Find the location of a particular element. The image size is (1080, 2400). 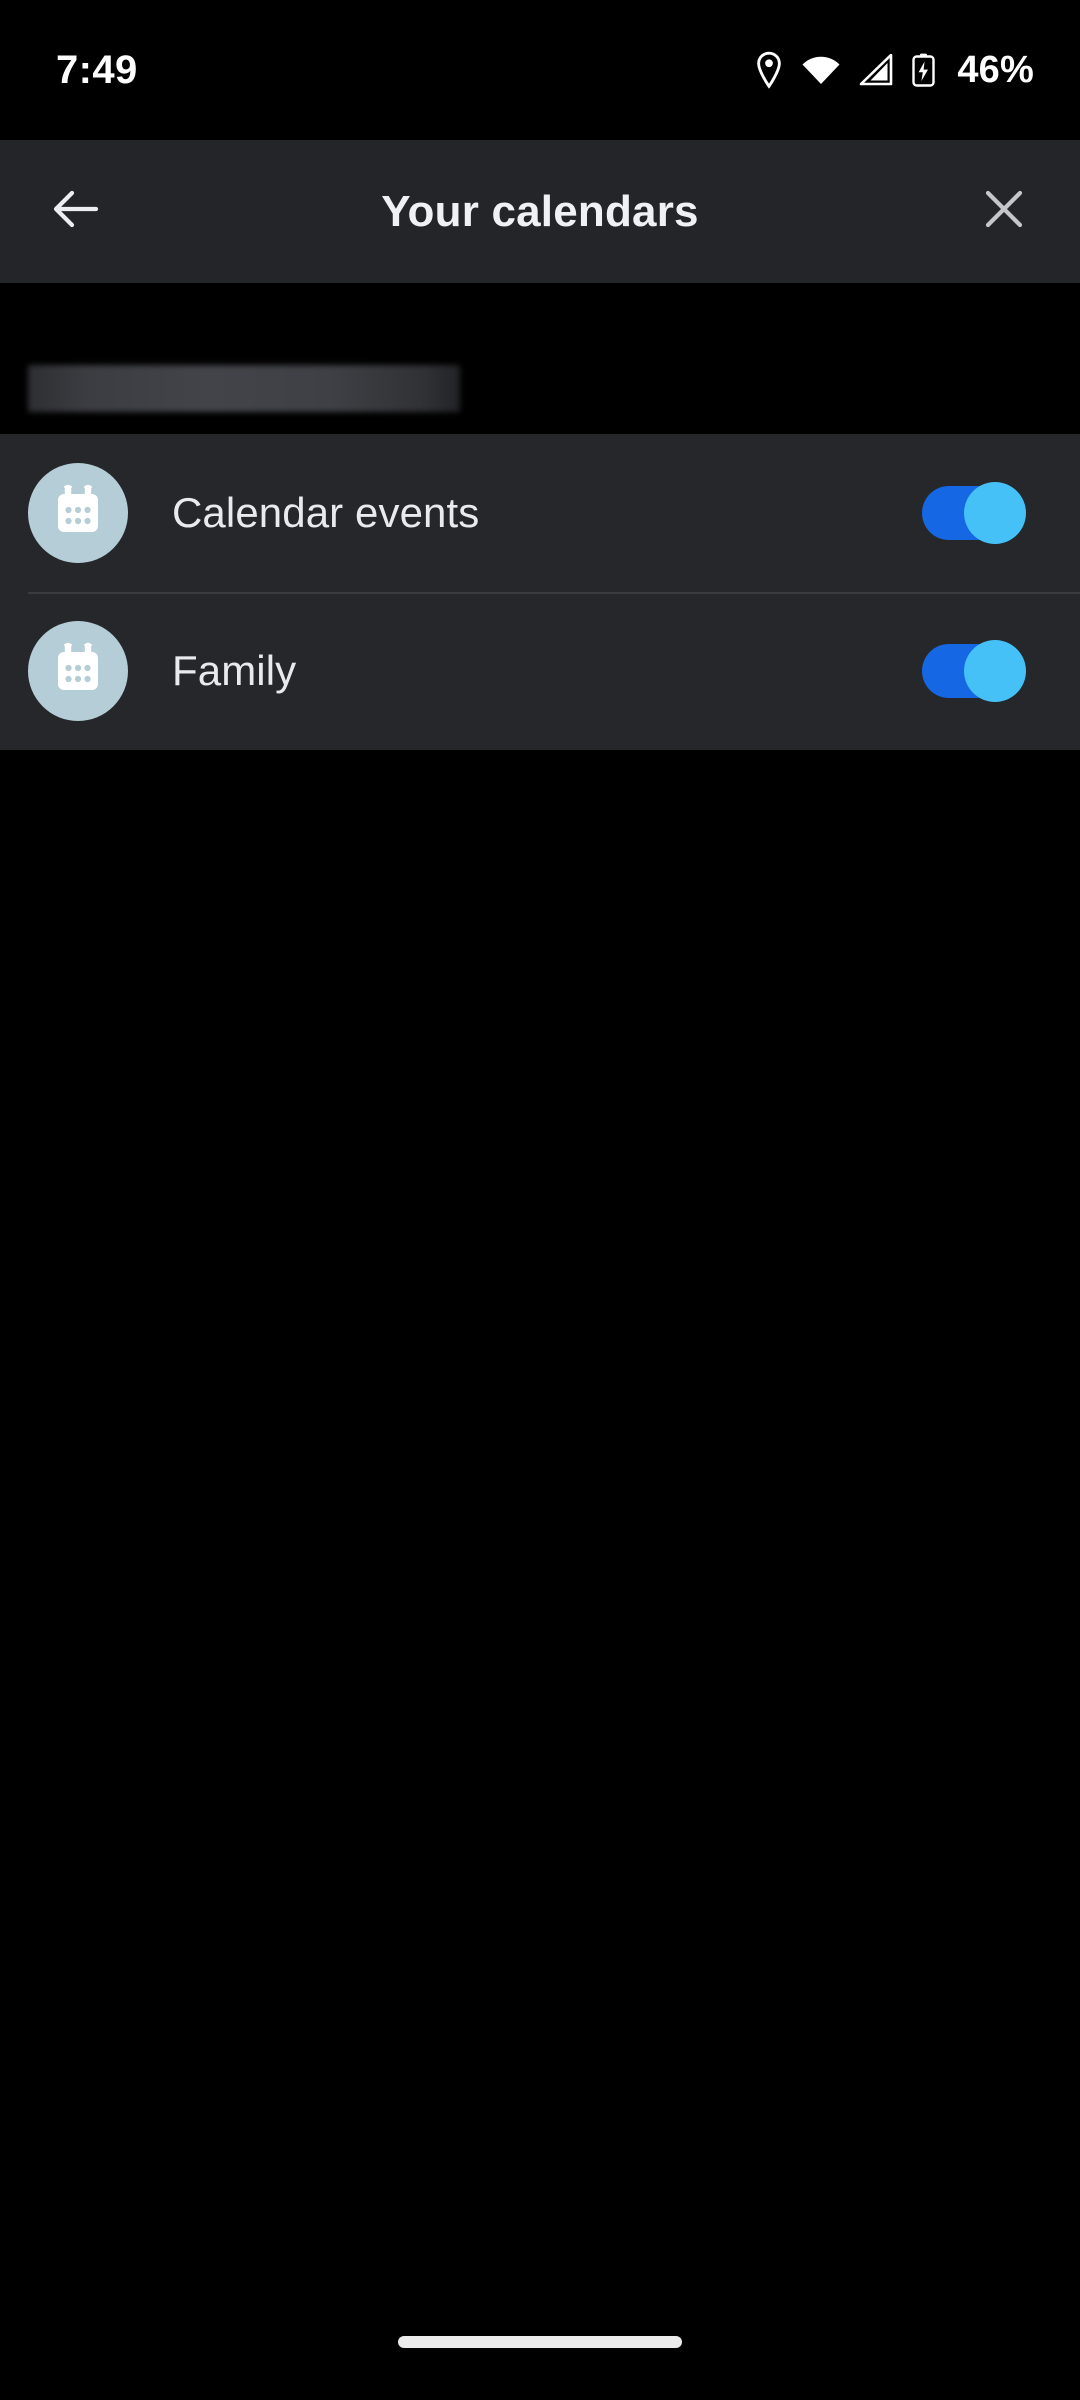

back-button is located at coordinates (76, 212).